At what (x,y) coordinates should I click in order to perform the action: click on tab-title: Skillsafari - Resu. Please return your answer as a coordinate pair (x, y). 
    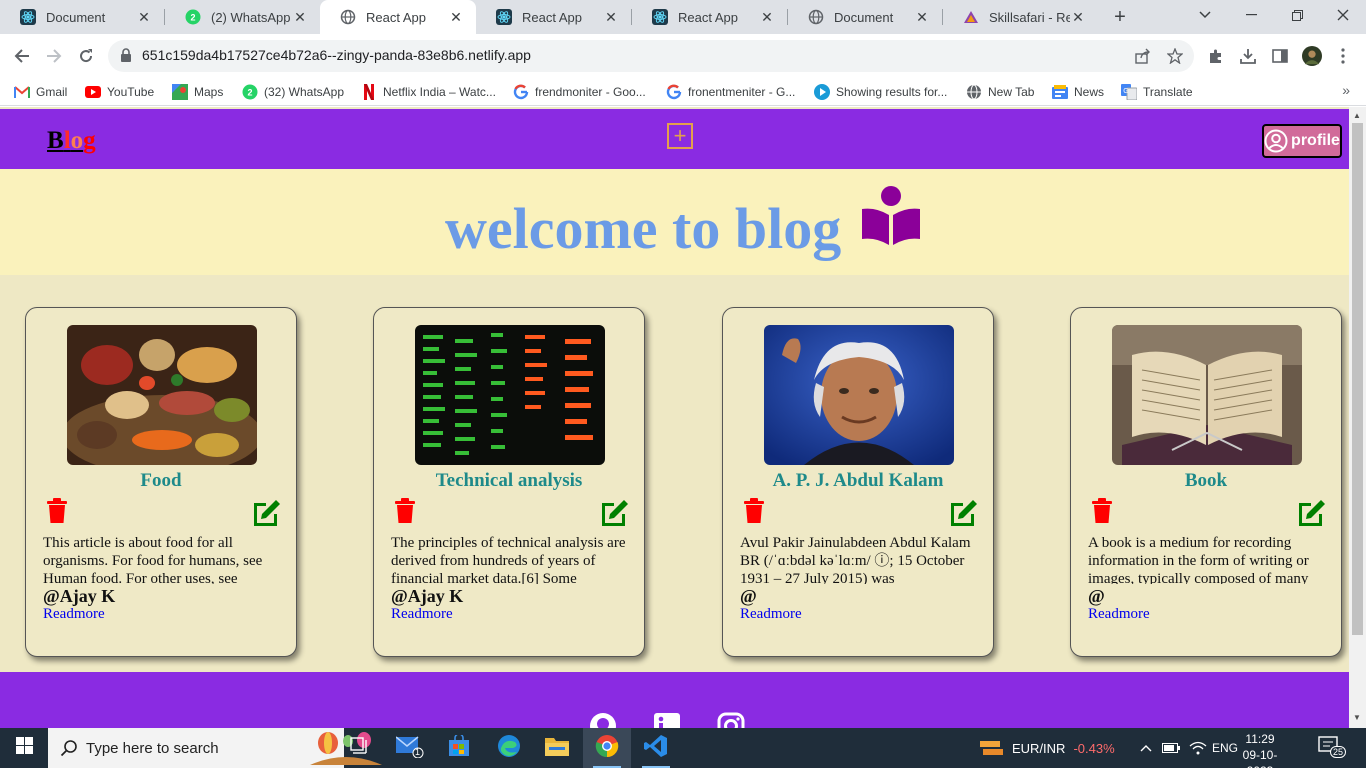
    Looking at the image, I should click on (1029, 17).